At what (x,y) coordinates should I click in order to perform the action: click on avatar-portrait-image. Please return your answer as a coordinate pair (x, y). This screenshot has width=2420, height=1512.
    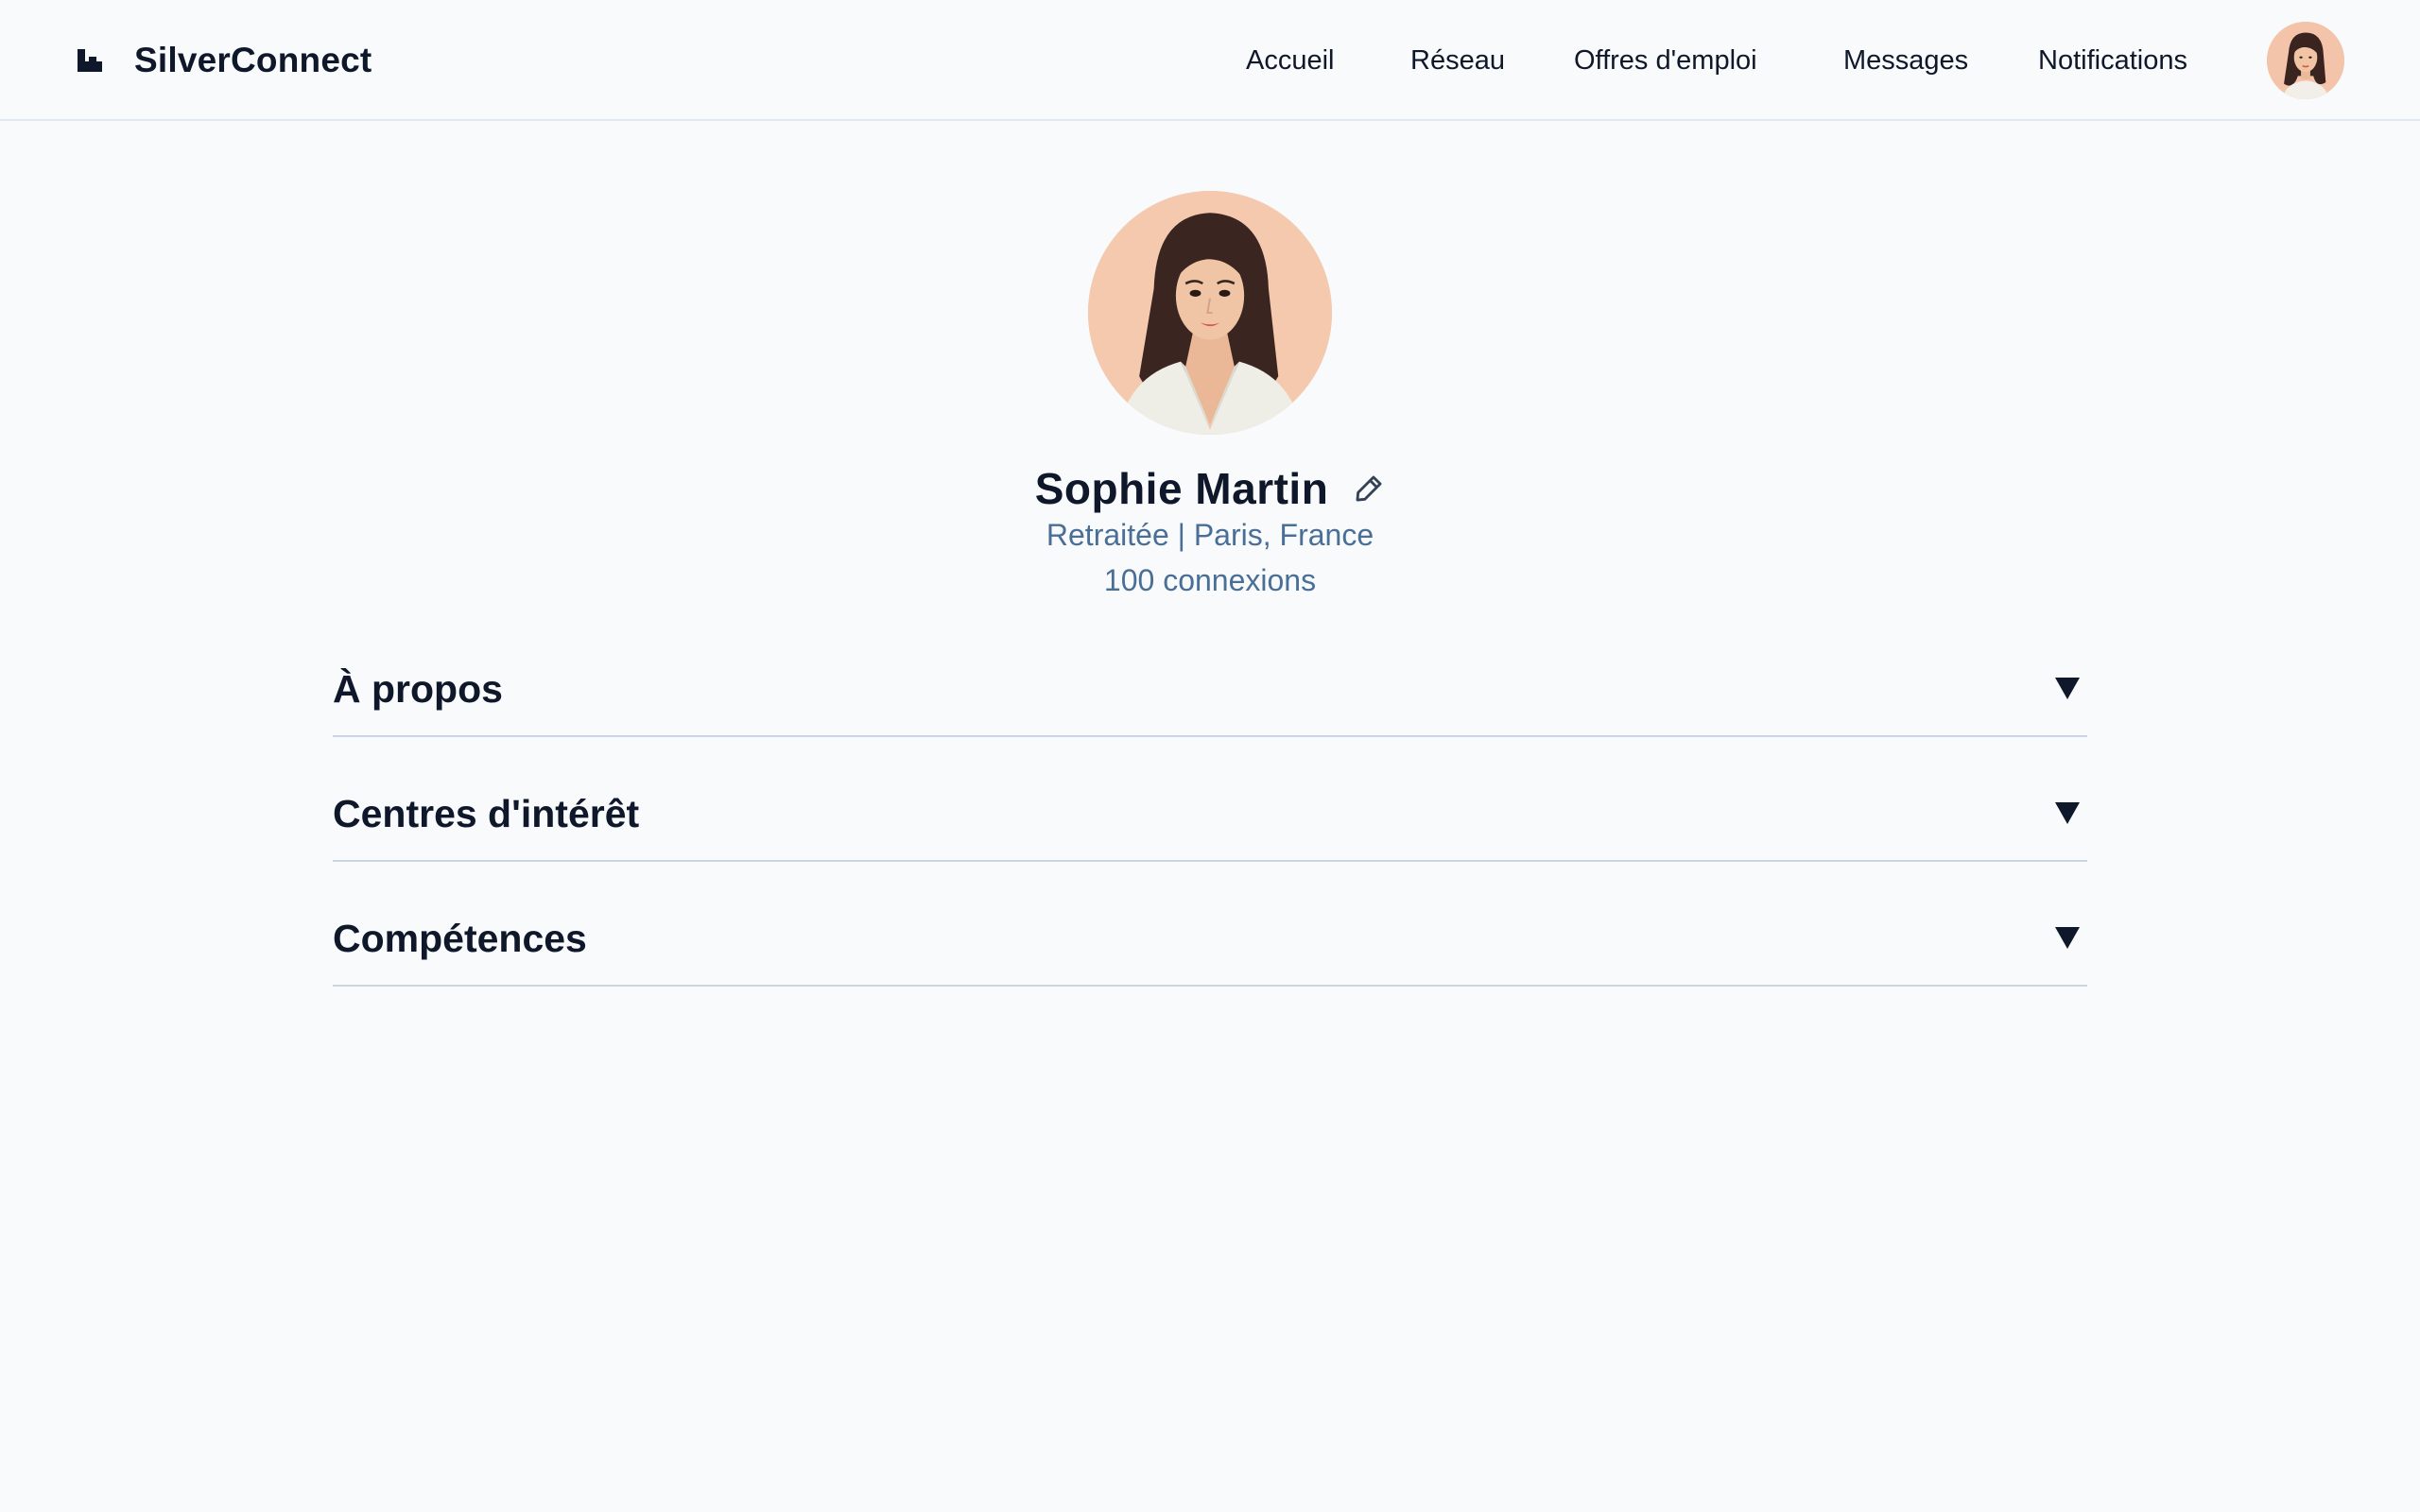
    Looking at the image, I should click on (2305, 60).